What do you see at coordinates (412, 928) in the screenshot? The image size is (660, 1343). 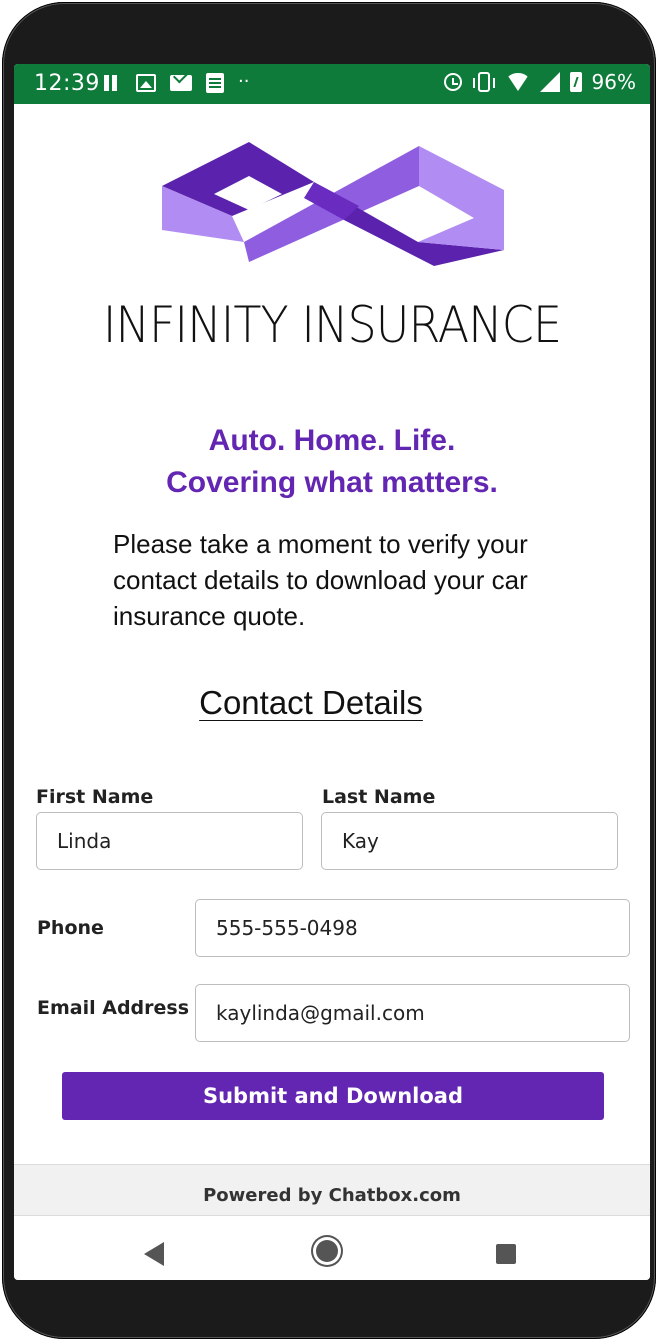 I see `phone-field` at bounding box center [412, 928].